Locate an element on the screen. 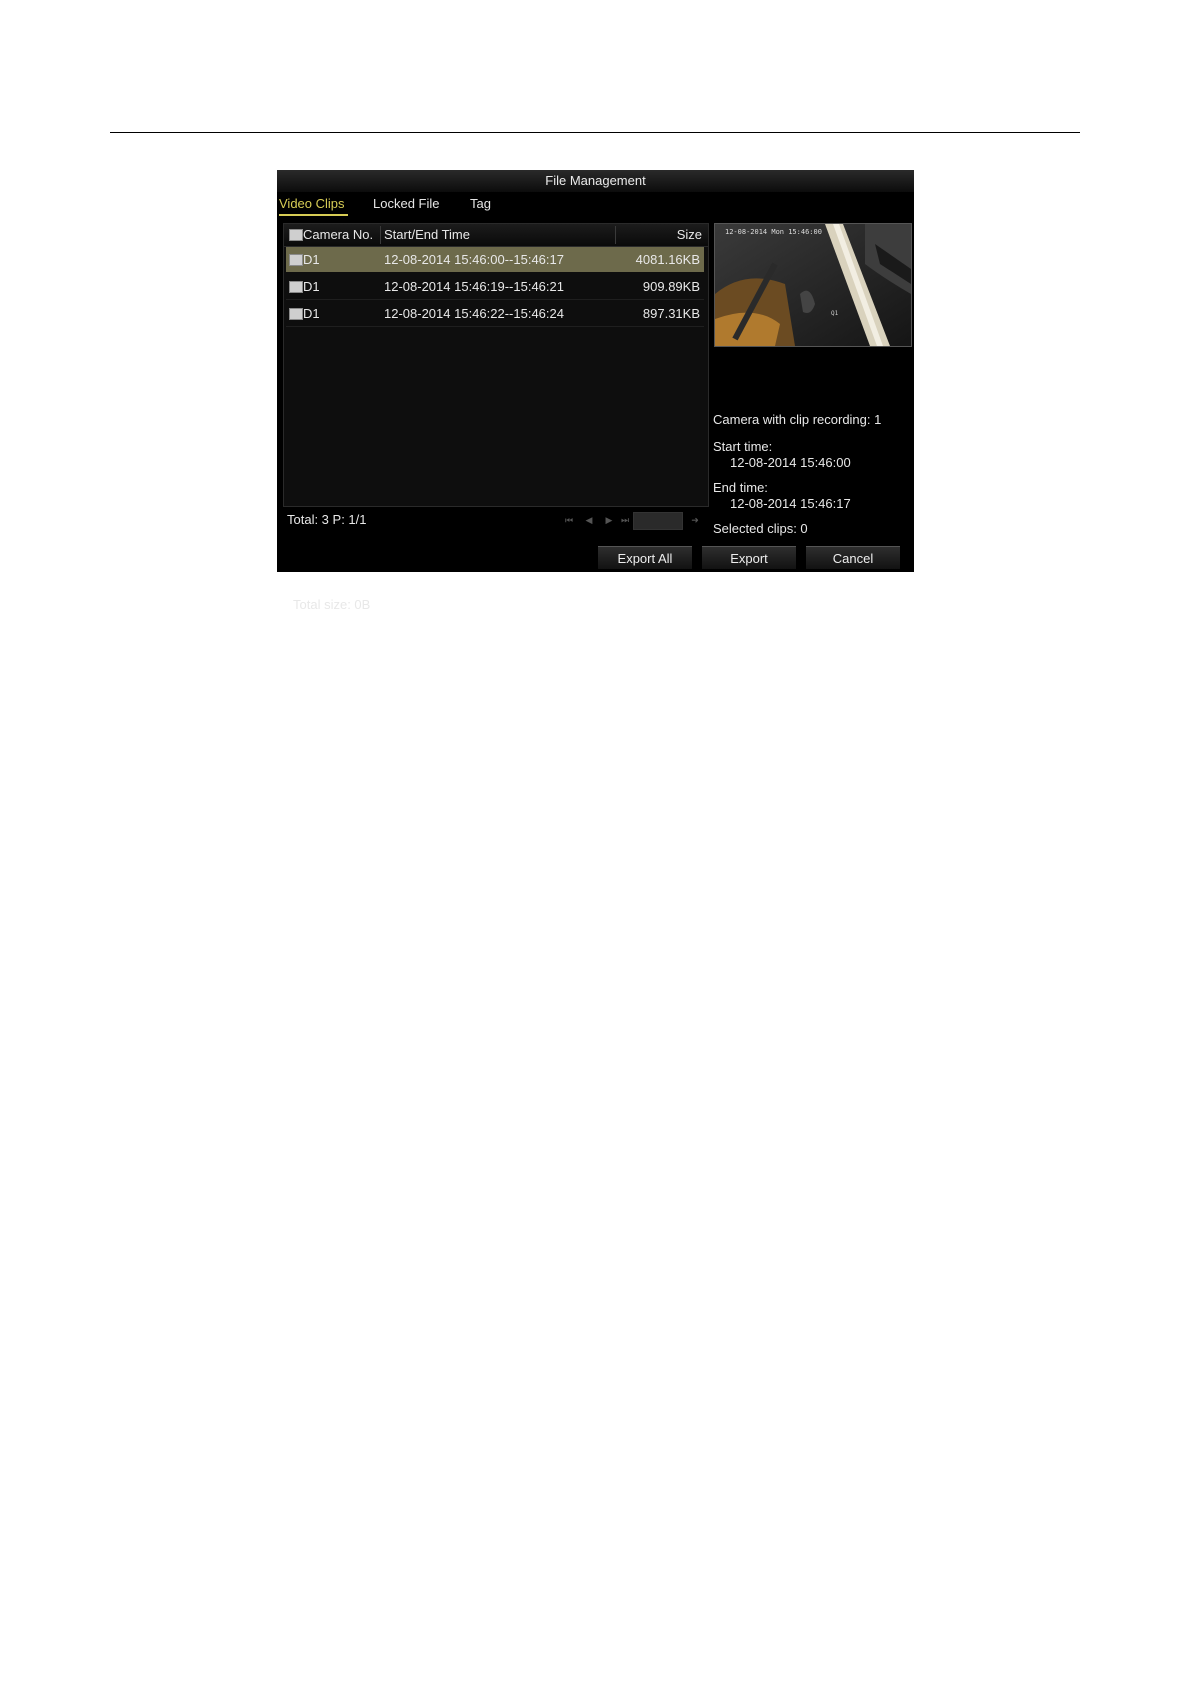 The width and height of the screenshot is (1191, 1684). last-page-icon: ⏭ is located at coordinates (625, 520).